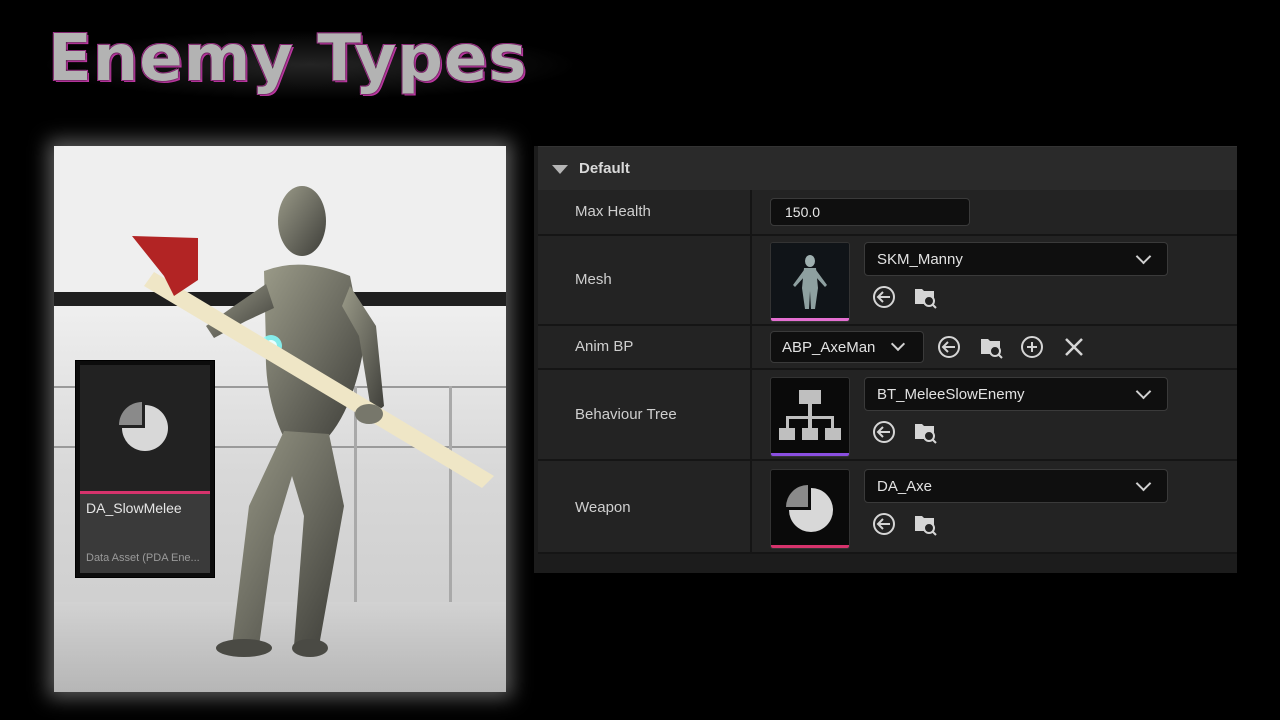 The image size is (1280, 720). I want to click on weapon-value: DA_Axe, so click(905, 486).